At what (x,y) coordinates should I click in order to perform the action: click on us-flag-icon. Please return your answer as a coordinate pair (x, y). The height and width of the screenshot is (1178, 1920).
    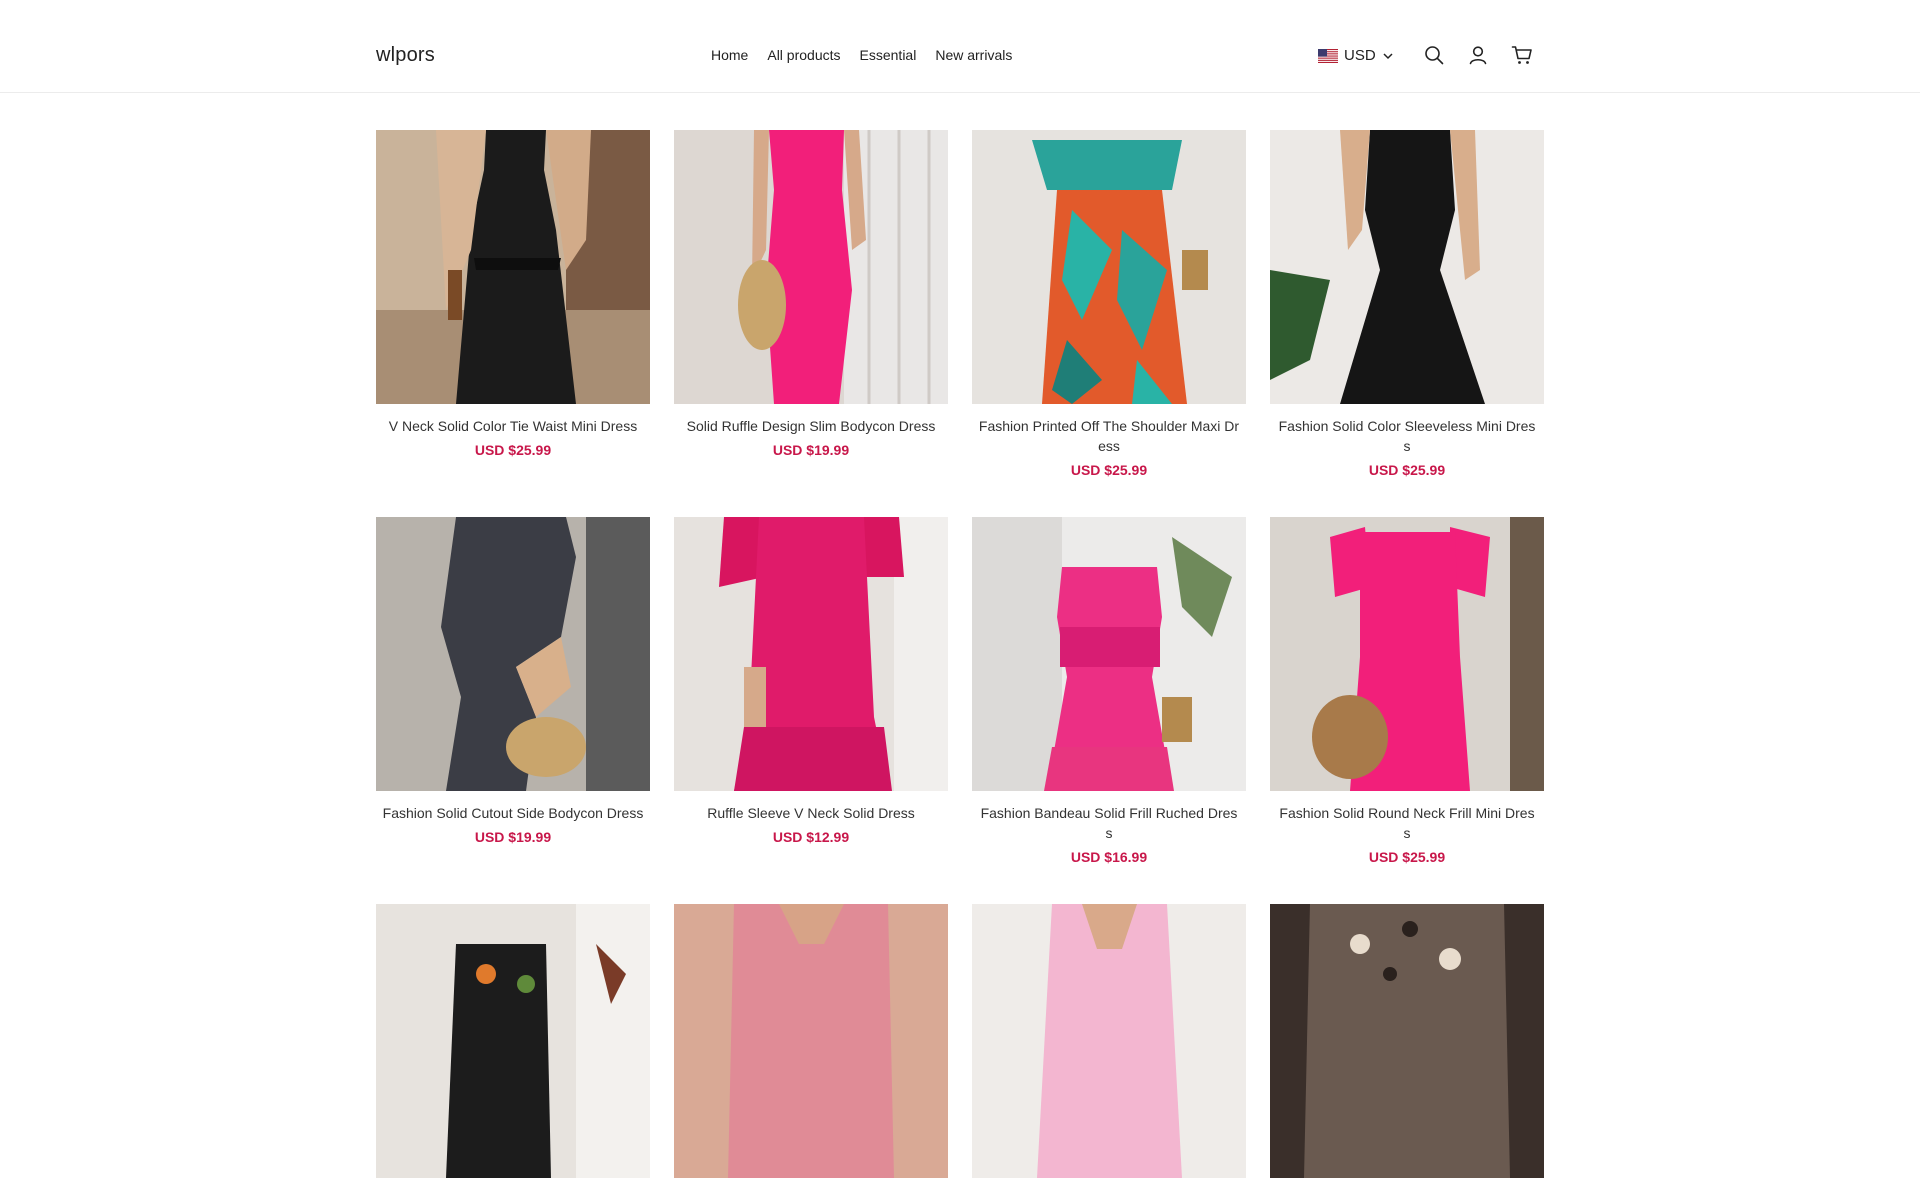
    Looking at the image, I should click on (1328, 55).